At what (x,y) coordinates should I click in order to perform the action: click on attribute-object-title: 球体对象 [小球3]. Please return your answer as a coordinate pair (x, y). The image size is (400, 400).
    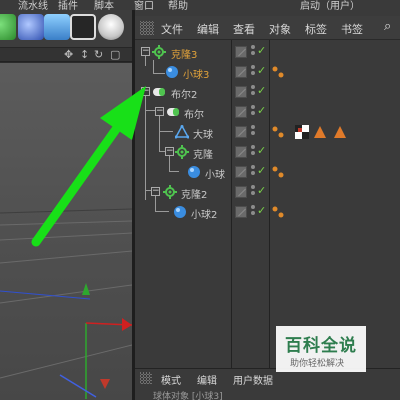
    Looking at the image, I should click on (188, 396).